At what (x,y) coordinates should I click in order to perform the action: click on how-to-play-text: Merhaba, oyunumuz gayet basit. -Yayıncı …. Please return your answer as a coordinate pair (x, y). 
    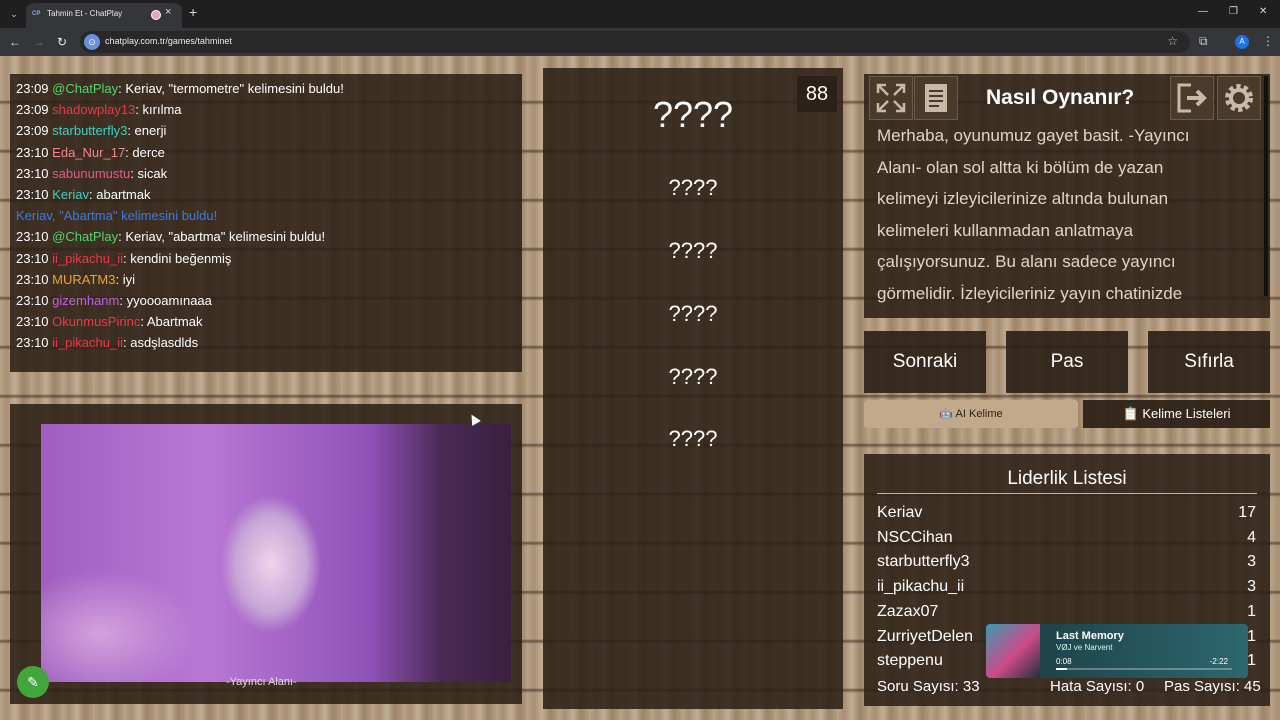
    Looking at the image, I should click on (1033, 214).